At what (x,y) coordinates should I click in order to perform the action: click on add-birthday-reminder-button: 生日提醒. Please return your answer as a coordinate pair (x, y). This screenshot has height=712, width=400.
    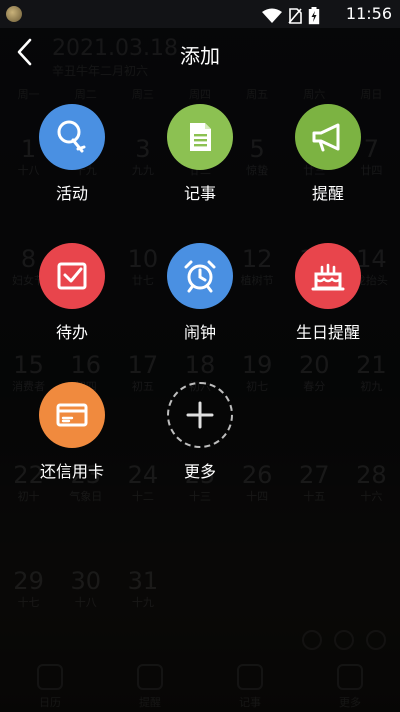
    Looking at the image, I should click on (328, 293).